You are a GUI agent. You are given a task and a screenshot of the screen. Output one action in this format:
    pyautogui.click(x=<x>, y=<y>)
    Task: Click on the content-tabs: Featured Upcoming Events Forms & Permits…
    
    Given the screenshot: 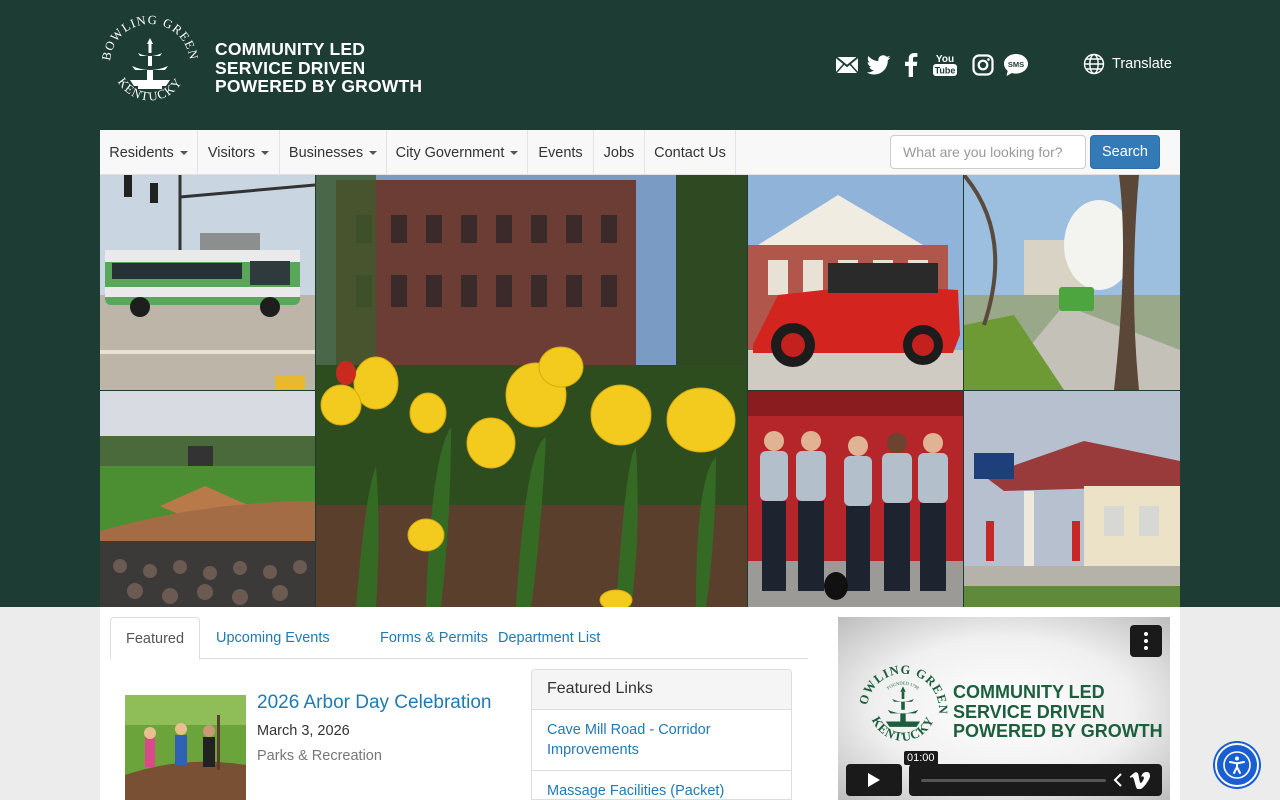 What is the action you would take?
    pyautogui.click(x=459, y=638)
    